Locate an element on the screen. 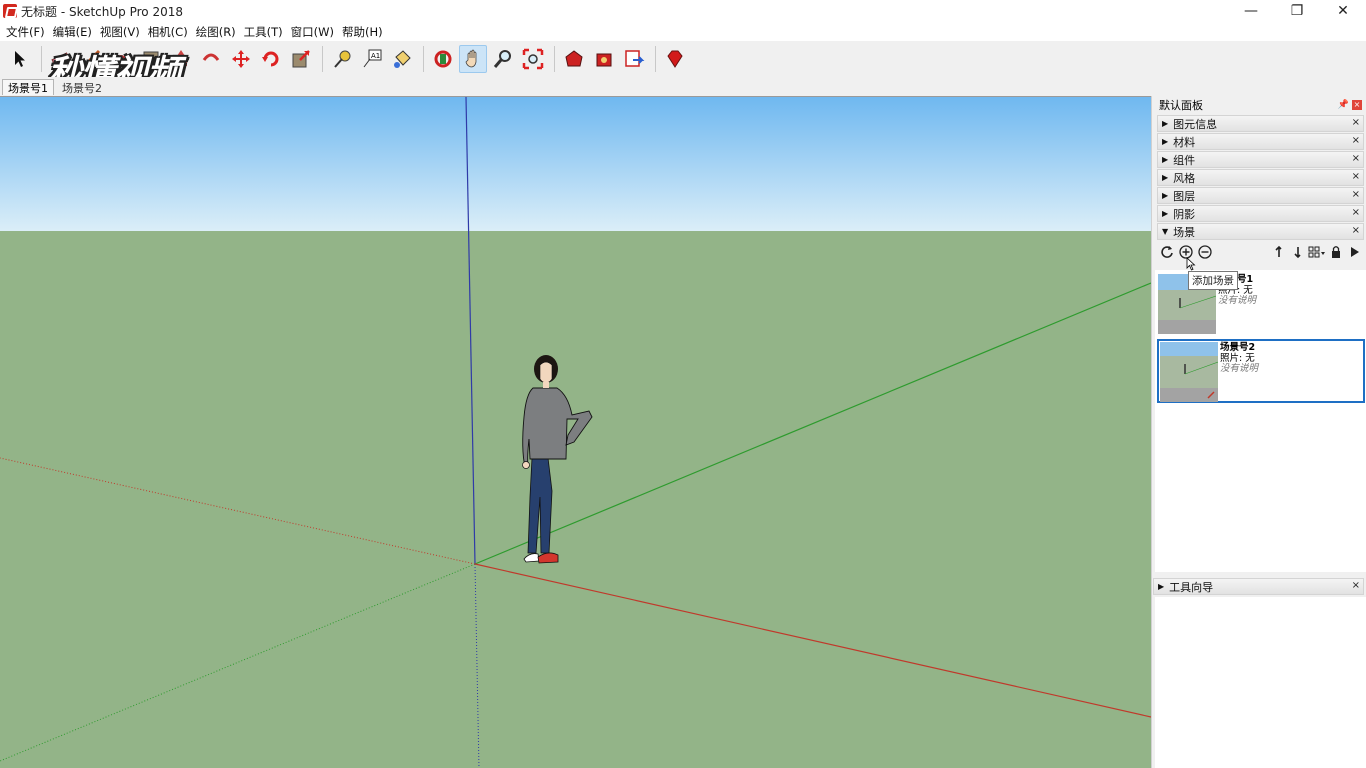 The image size is (1366, 768). menu-camera: 相机(C) is located at coordinates (168, 32).